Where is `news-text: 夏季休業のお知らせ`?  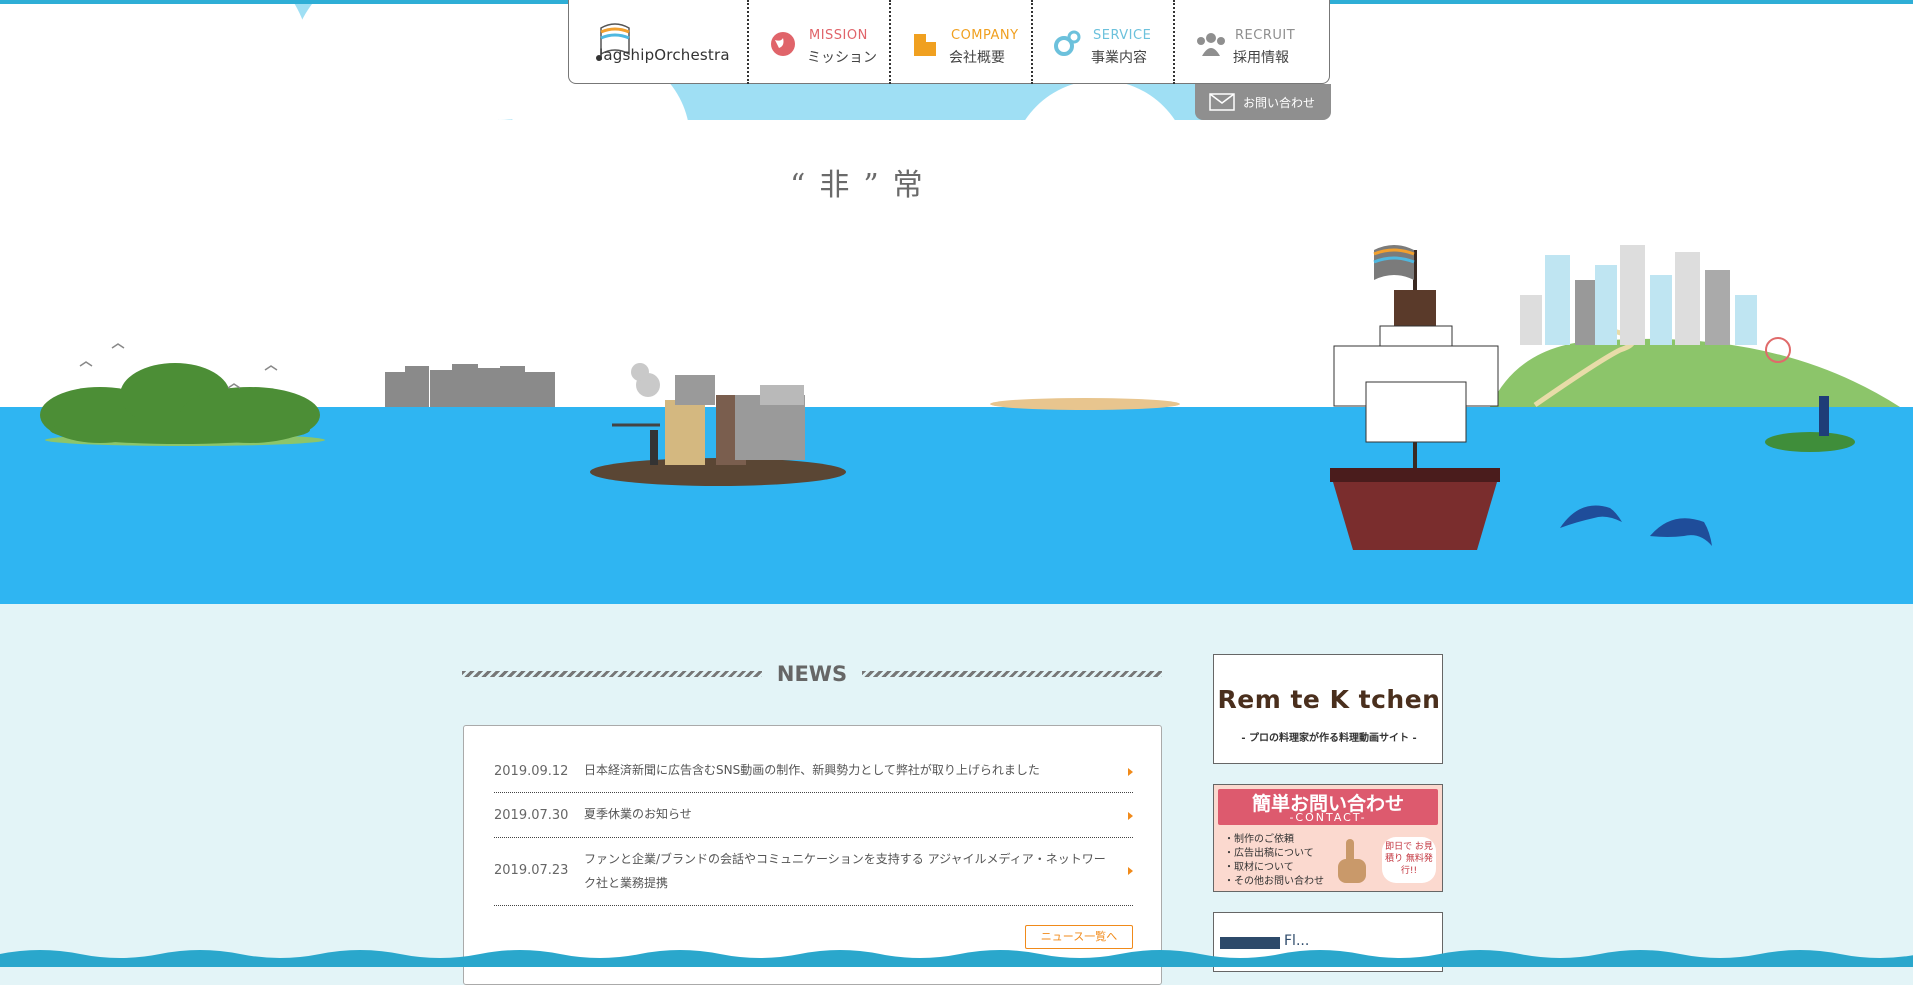
news-text: 夏季休業のお知らせ is located at coordinates (638, 814).